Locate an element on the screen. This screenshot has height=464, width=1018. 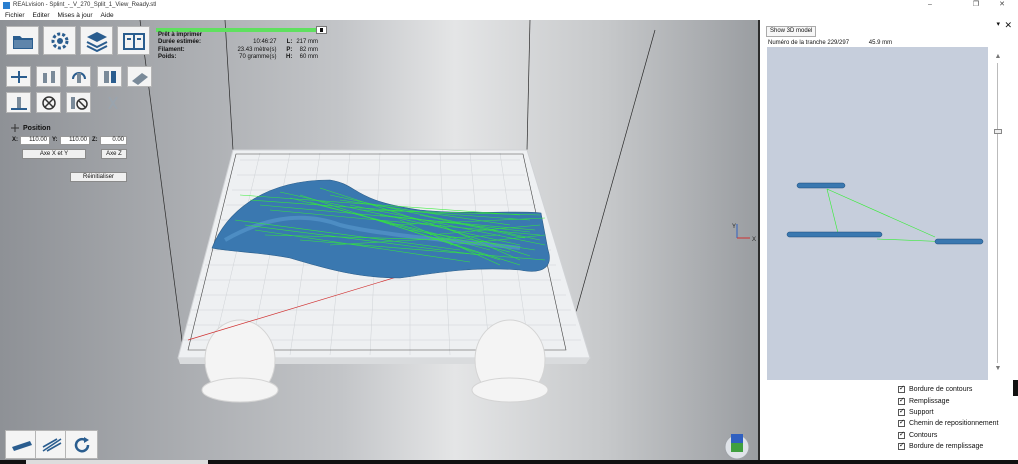
panel-close-button: ✕ is located at coordinates (1008, 25).